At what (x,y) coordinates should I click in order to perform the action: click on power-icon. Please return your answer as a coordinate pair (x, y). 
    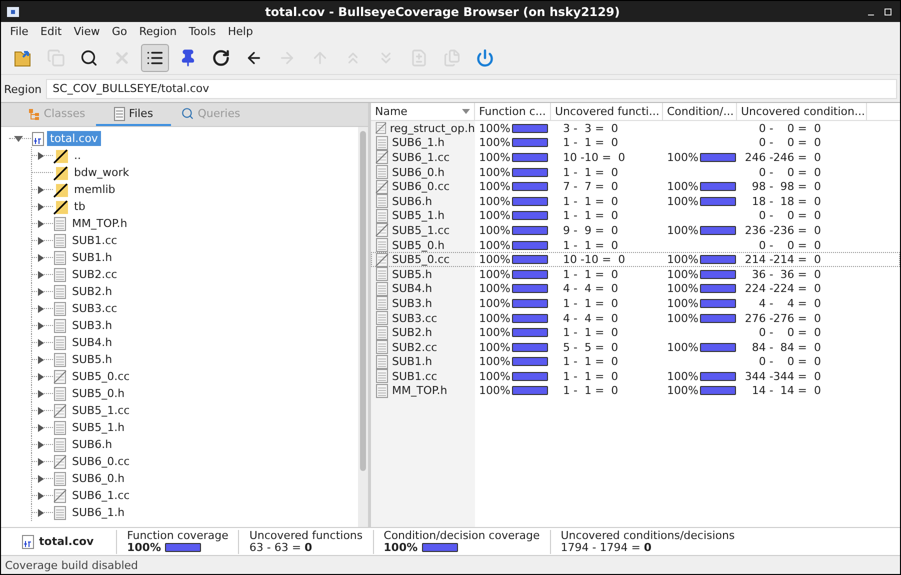
    Looking at the image, I should click on (485, 57).